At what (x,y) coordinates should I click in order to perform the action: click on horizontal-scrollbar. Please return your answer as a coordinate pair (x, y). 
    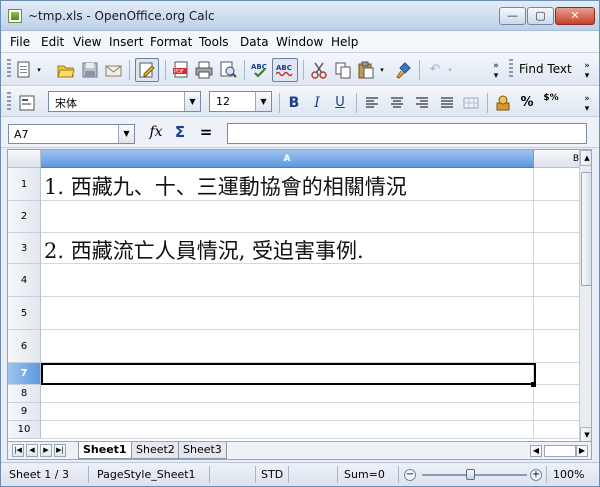
    Looking at the image, I should click on (560, 451).